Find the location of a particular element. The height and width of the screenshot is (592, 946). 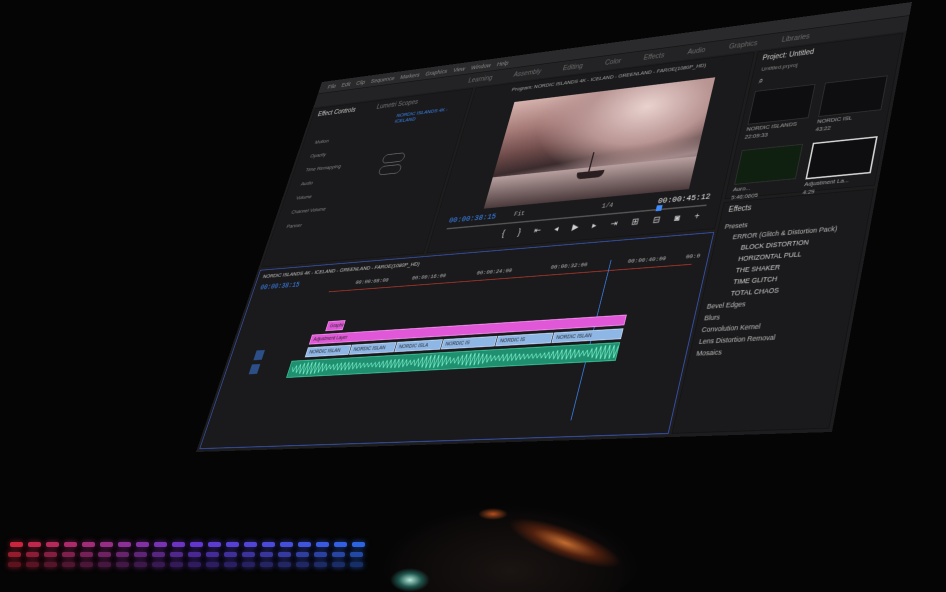

mask-ellipse-button is located at coordinates (393, 158).